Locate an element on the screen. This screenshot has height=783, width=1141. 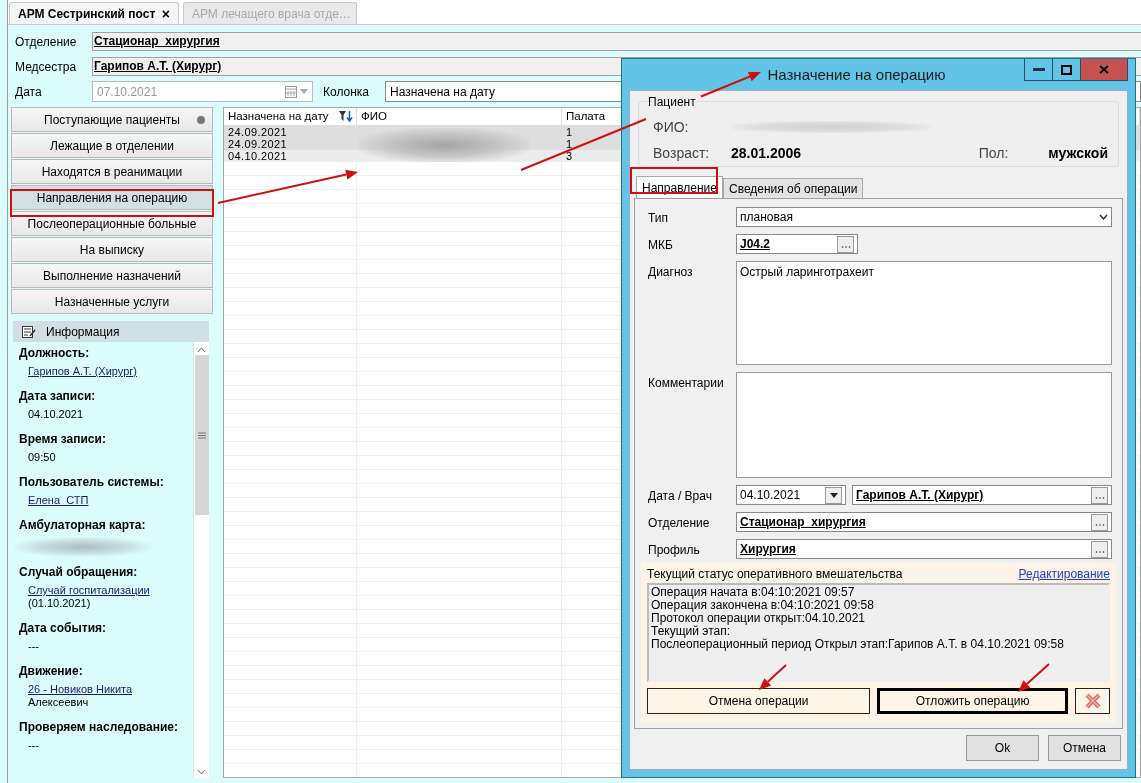
info-label: Время записи: is located at coordinates (63, 439).